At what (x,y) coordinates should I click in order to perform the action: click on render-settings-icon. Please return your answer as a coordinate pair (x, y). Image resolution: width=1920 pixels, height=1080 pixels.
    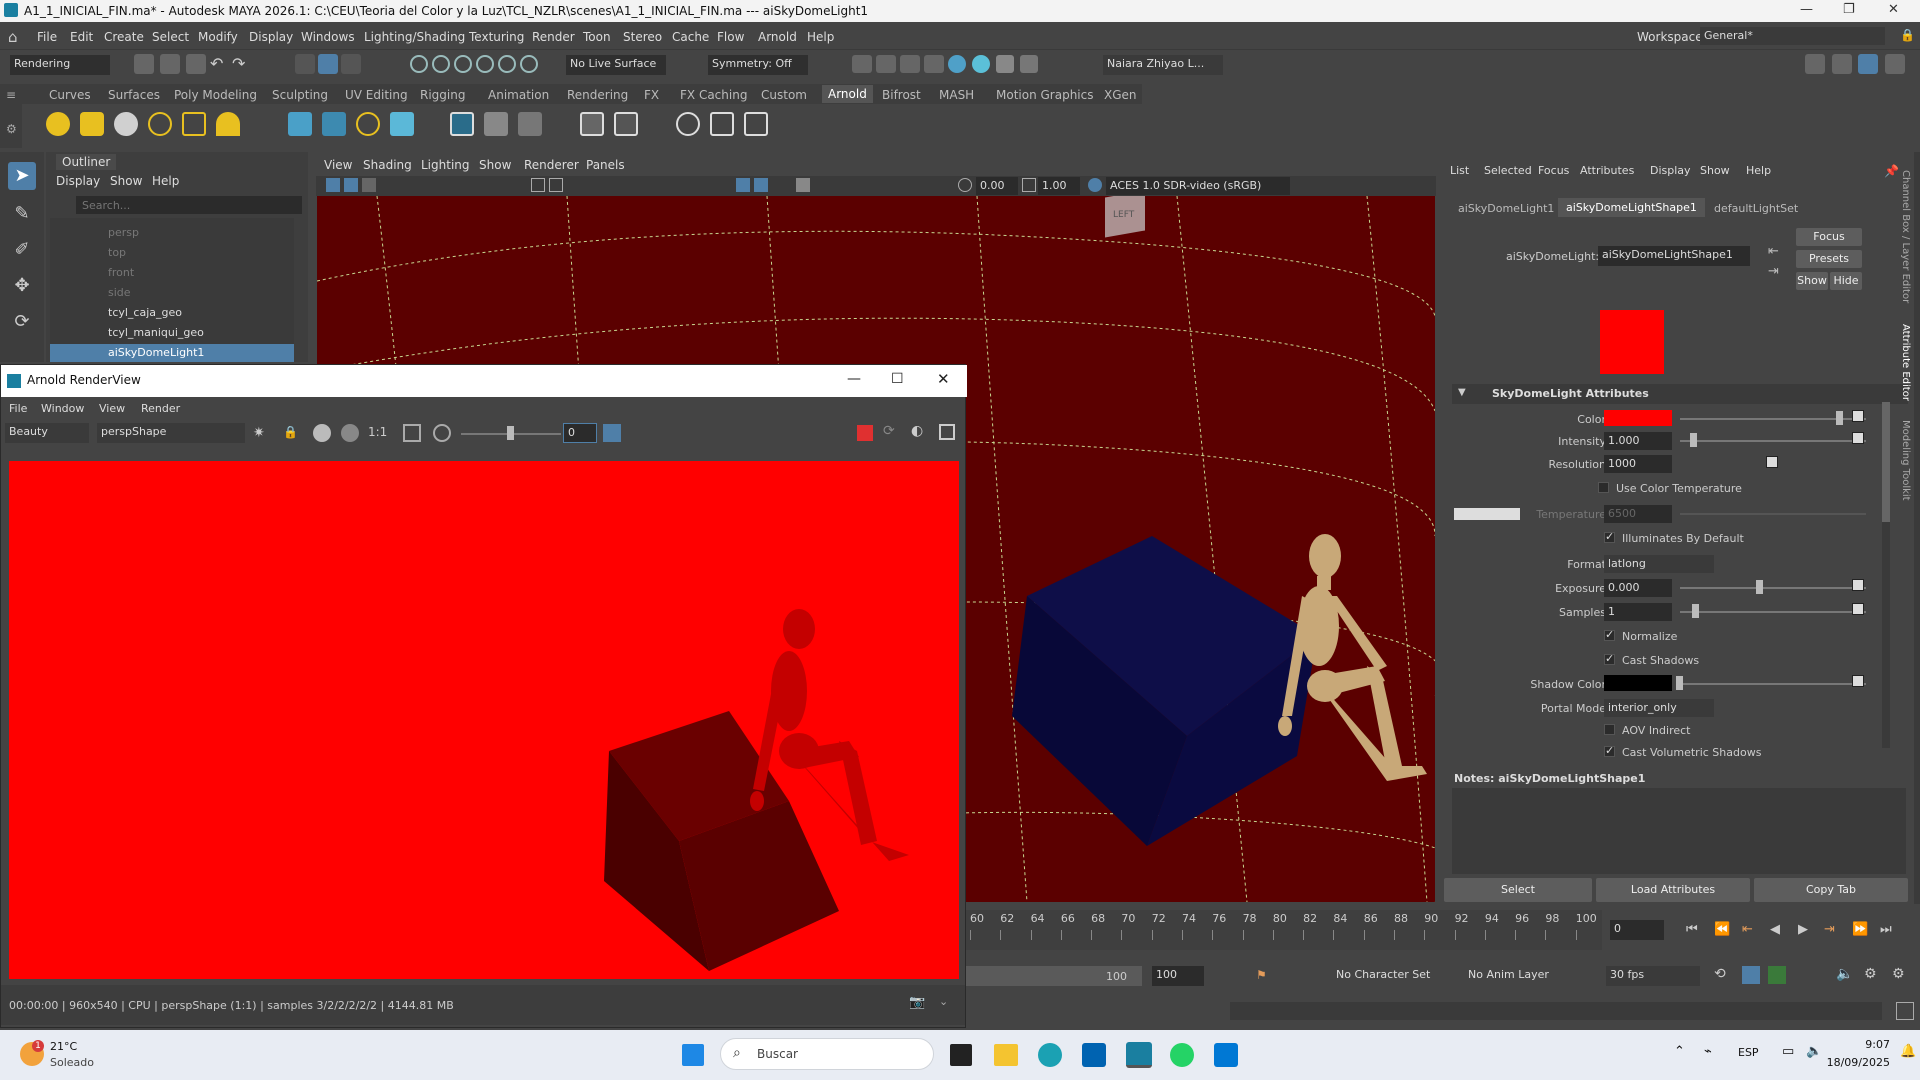
    Looking at the image, I should click on (934, 64).